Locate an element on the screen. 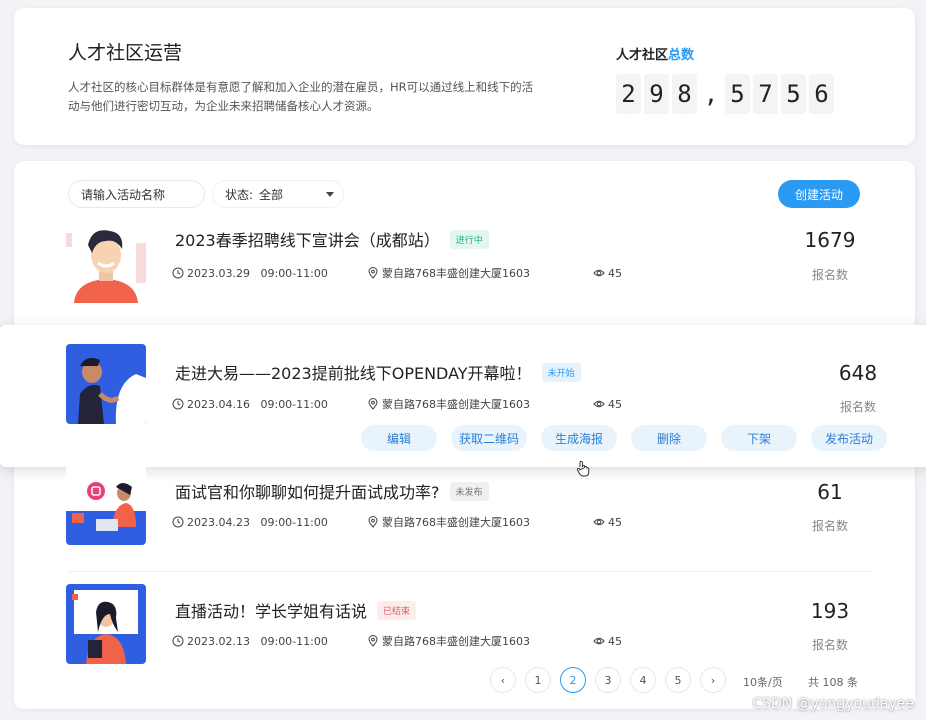 The image size is (926, 720). get-qrcode-button: 获取二维码 is located at coordinates (489, 438).